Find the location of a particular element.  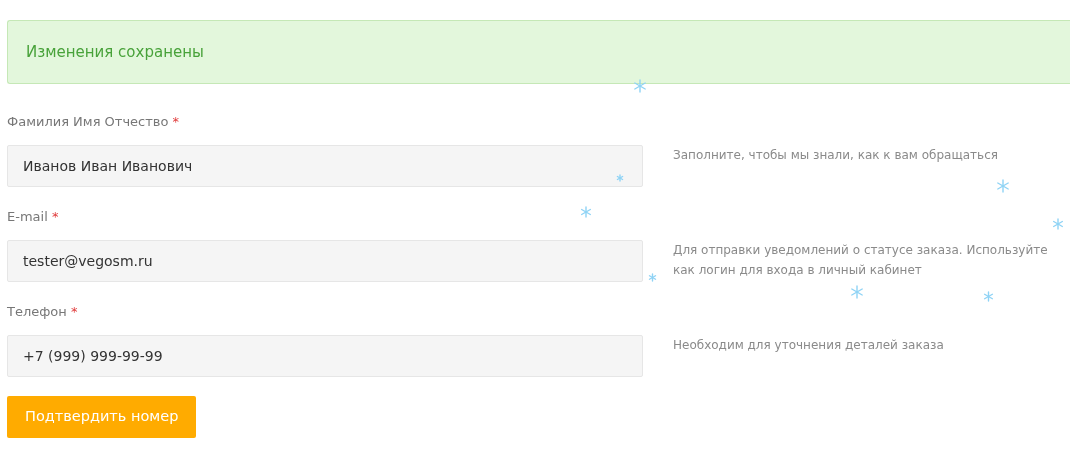

input-field: tester@vegosm.ru is located at coordinates (325, 261).